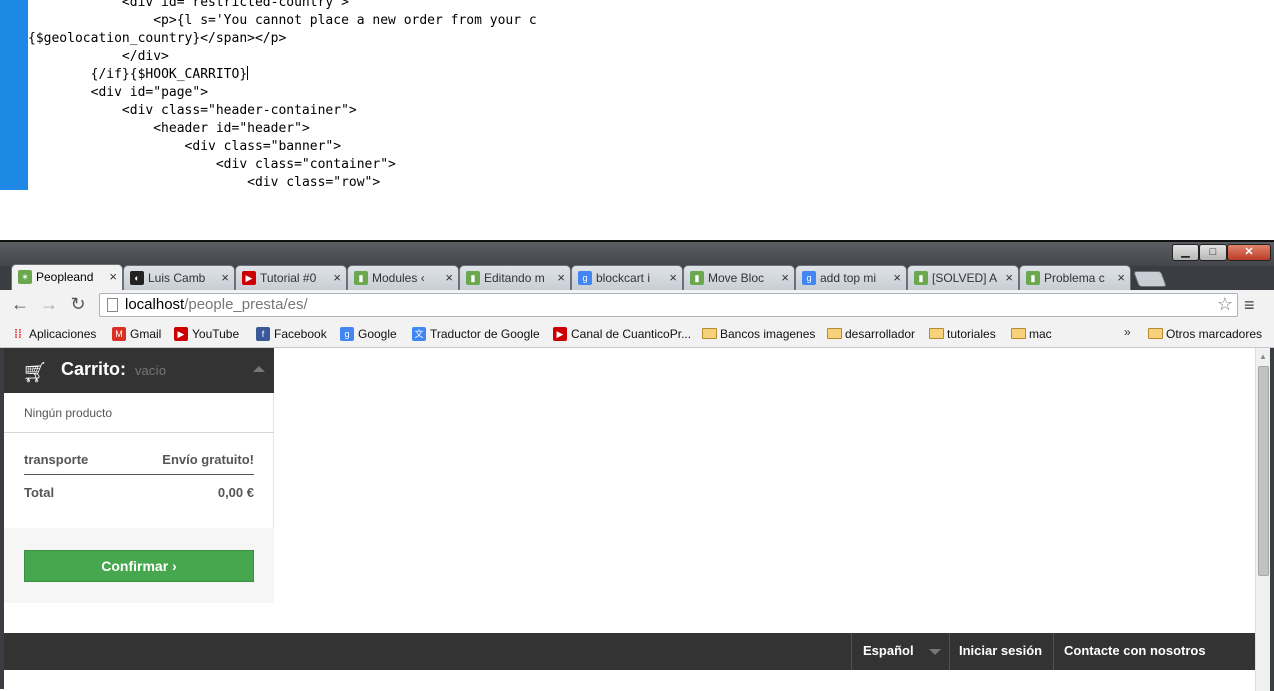 The width and height of the screenshot is (1274, 691). I want to click on shopping-cart-icon: 🛒︎, so click(35, 373).